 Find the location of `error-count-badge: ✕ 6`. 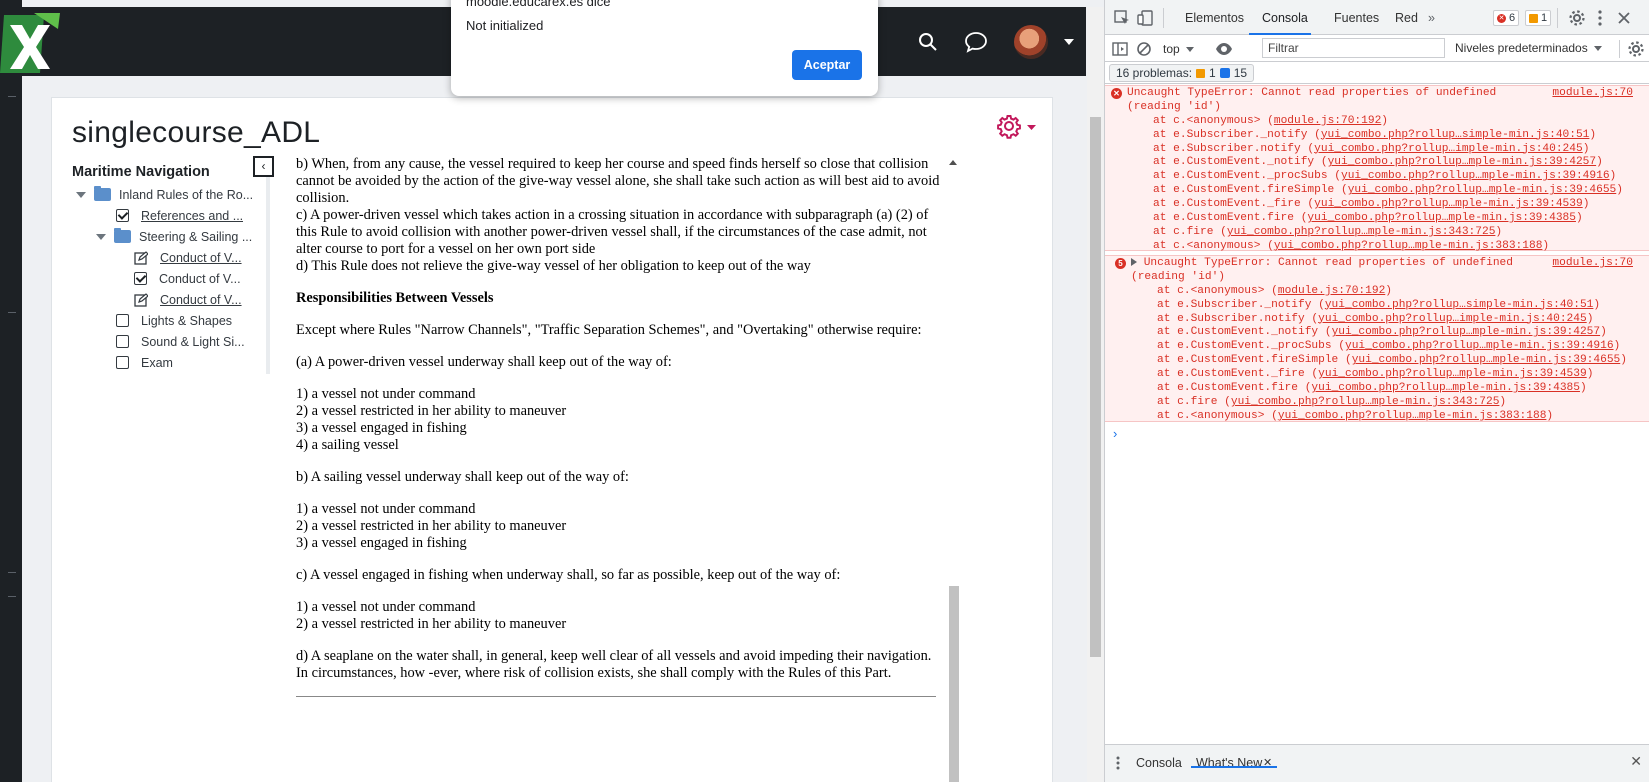

error-count-badge: ✕ 6 is located at coordinates (1506, 18).